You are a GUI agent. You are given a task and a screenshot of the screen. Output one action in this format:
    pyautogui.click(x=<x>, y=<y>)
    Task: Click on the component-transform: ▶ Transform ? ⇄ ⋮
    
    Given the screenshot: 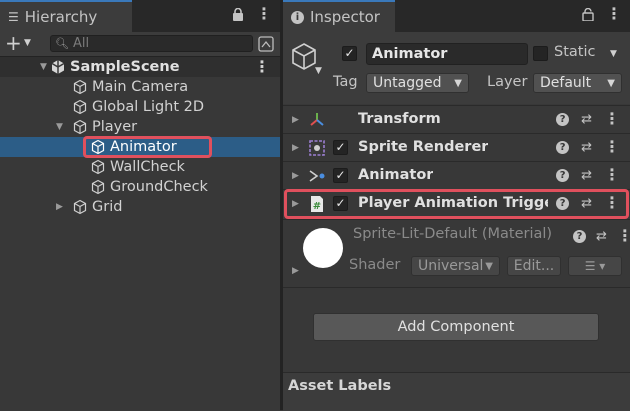 What is the action you would take?
    pyautogui.click(x=456, y=119)
    